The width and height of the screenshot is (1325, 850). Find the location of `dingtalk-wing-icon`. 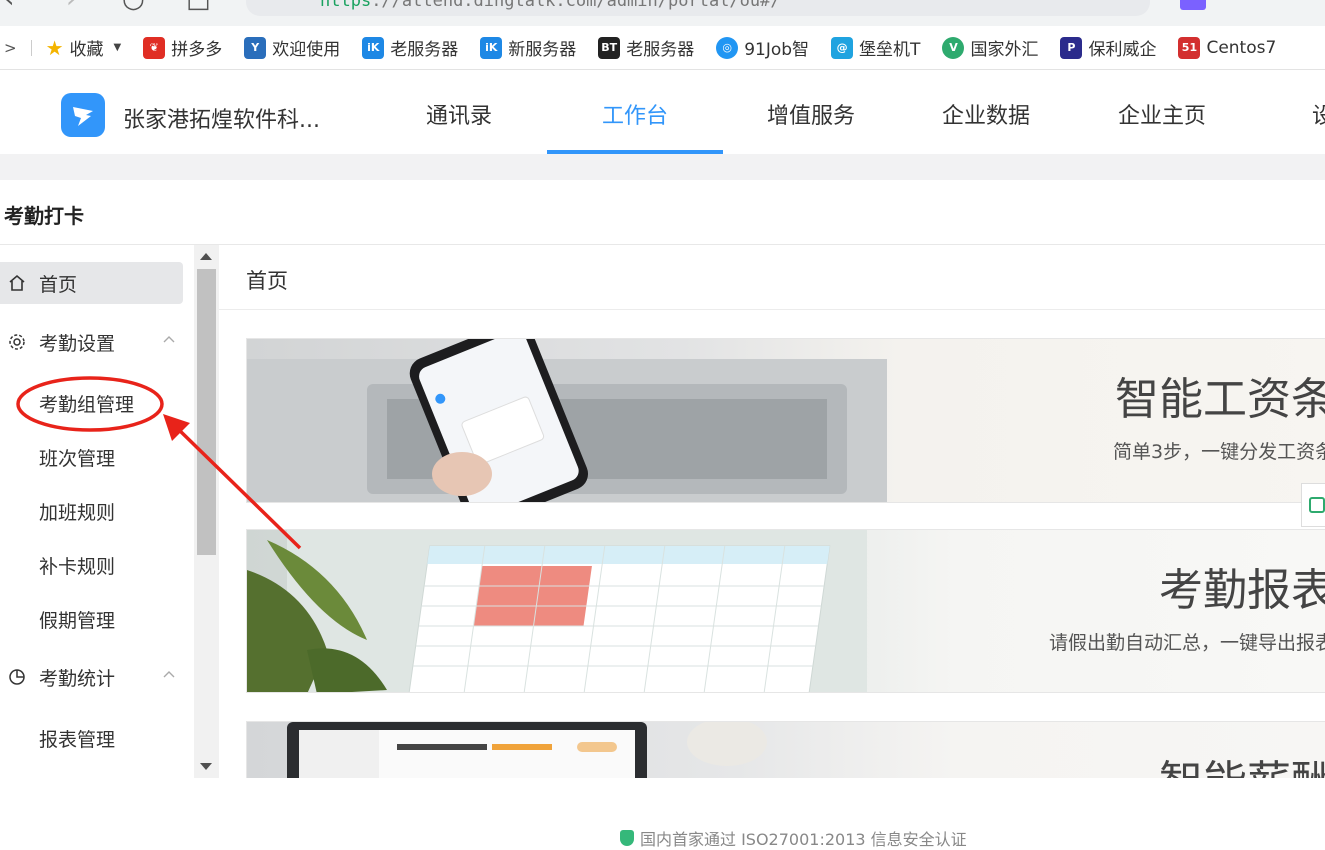

dingtalk-wing-icon is located at coordinates (83, 115).